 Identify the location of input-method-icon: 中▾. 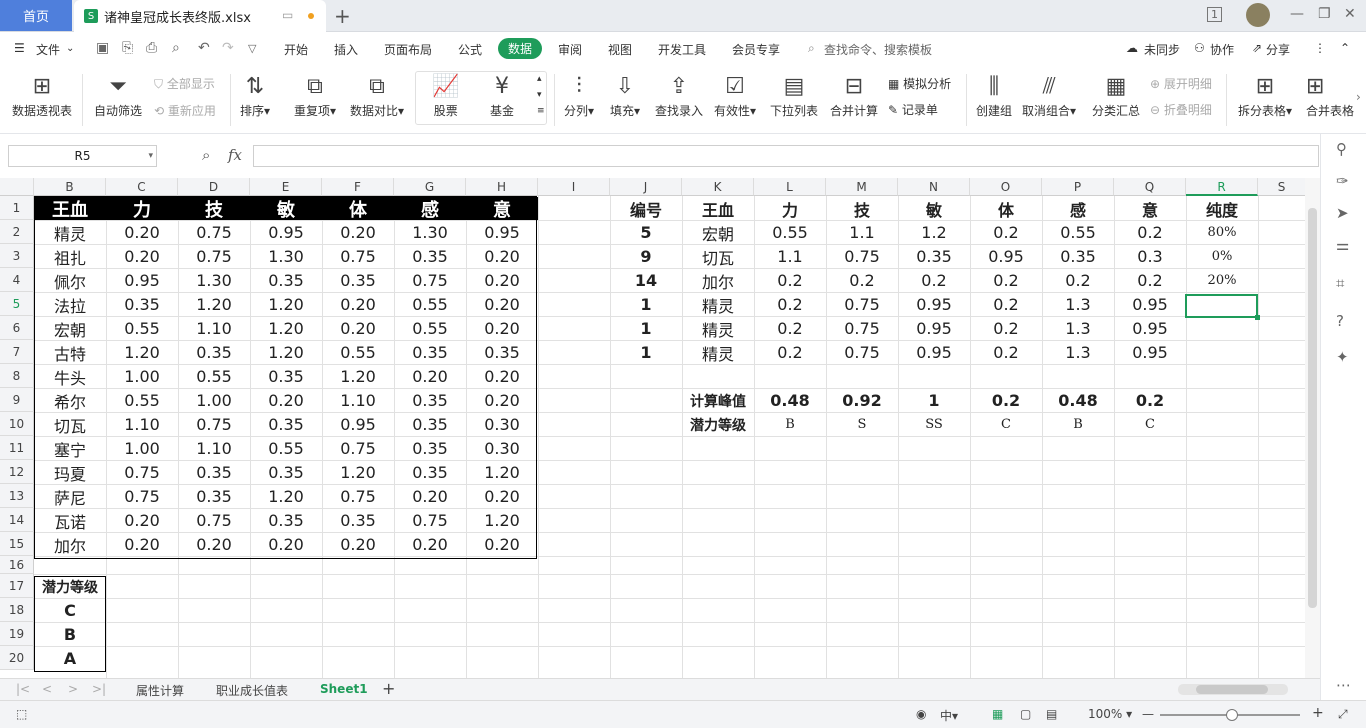
(949, 715).